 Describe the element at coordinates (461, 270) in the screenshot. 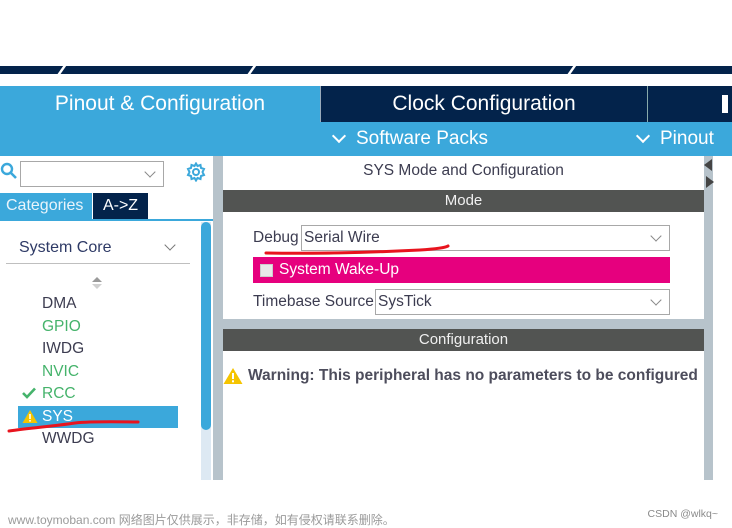

I see `system-wakeup-row: System Wake-Up` at that location.